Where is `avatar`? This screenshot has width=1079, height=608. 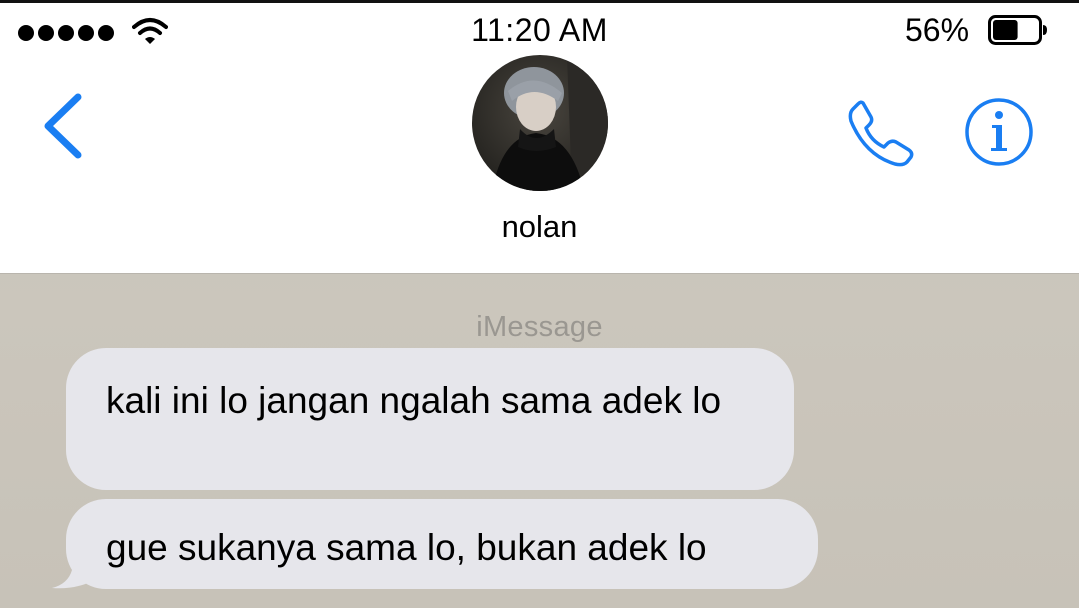 avatar is located at coordinates (540, 123).